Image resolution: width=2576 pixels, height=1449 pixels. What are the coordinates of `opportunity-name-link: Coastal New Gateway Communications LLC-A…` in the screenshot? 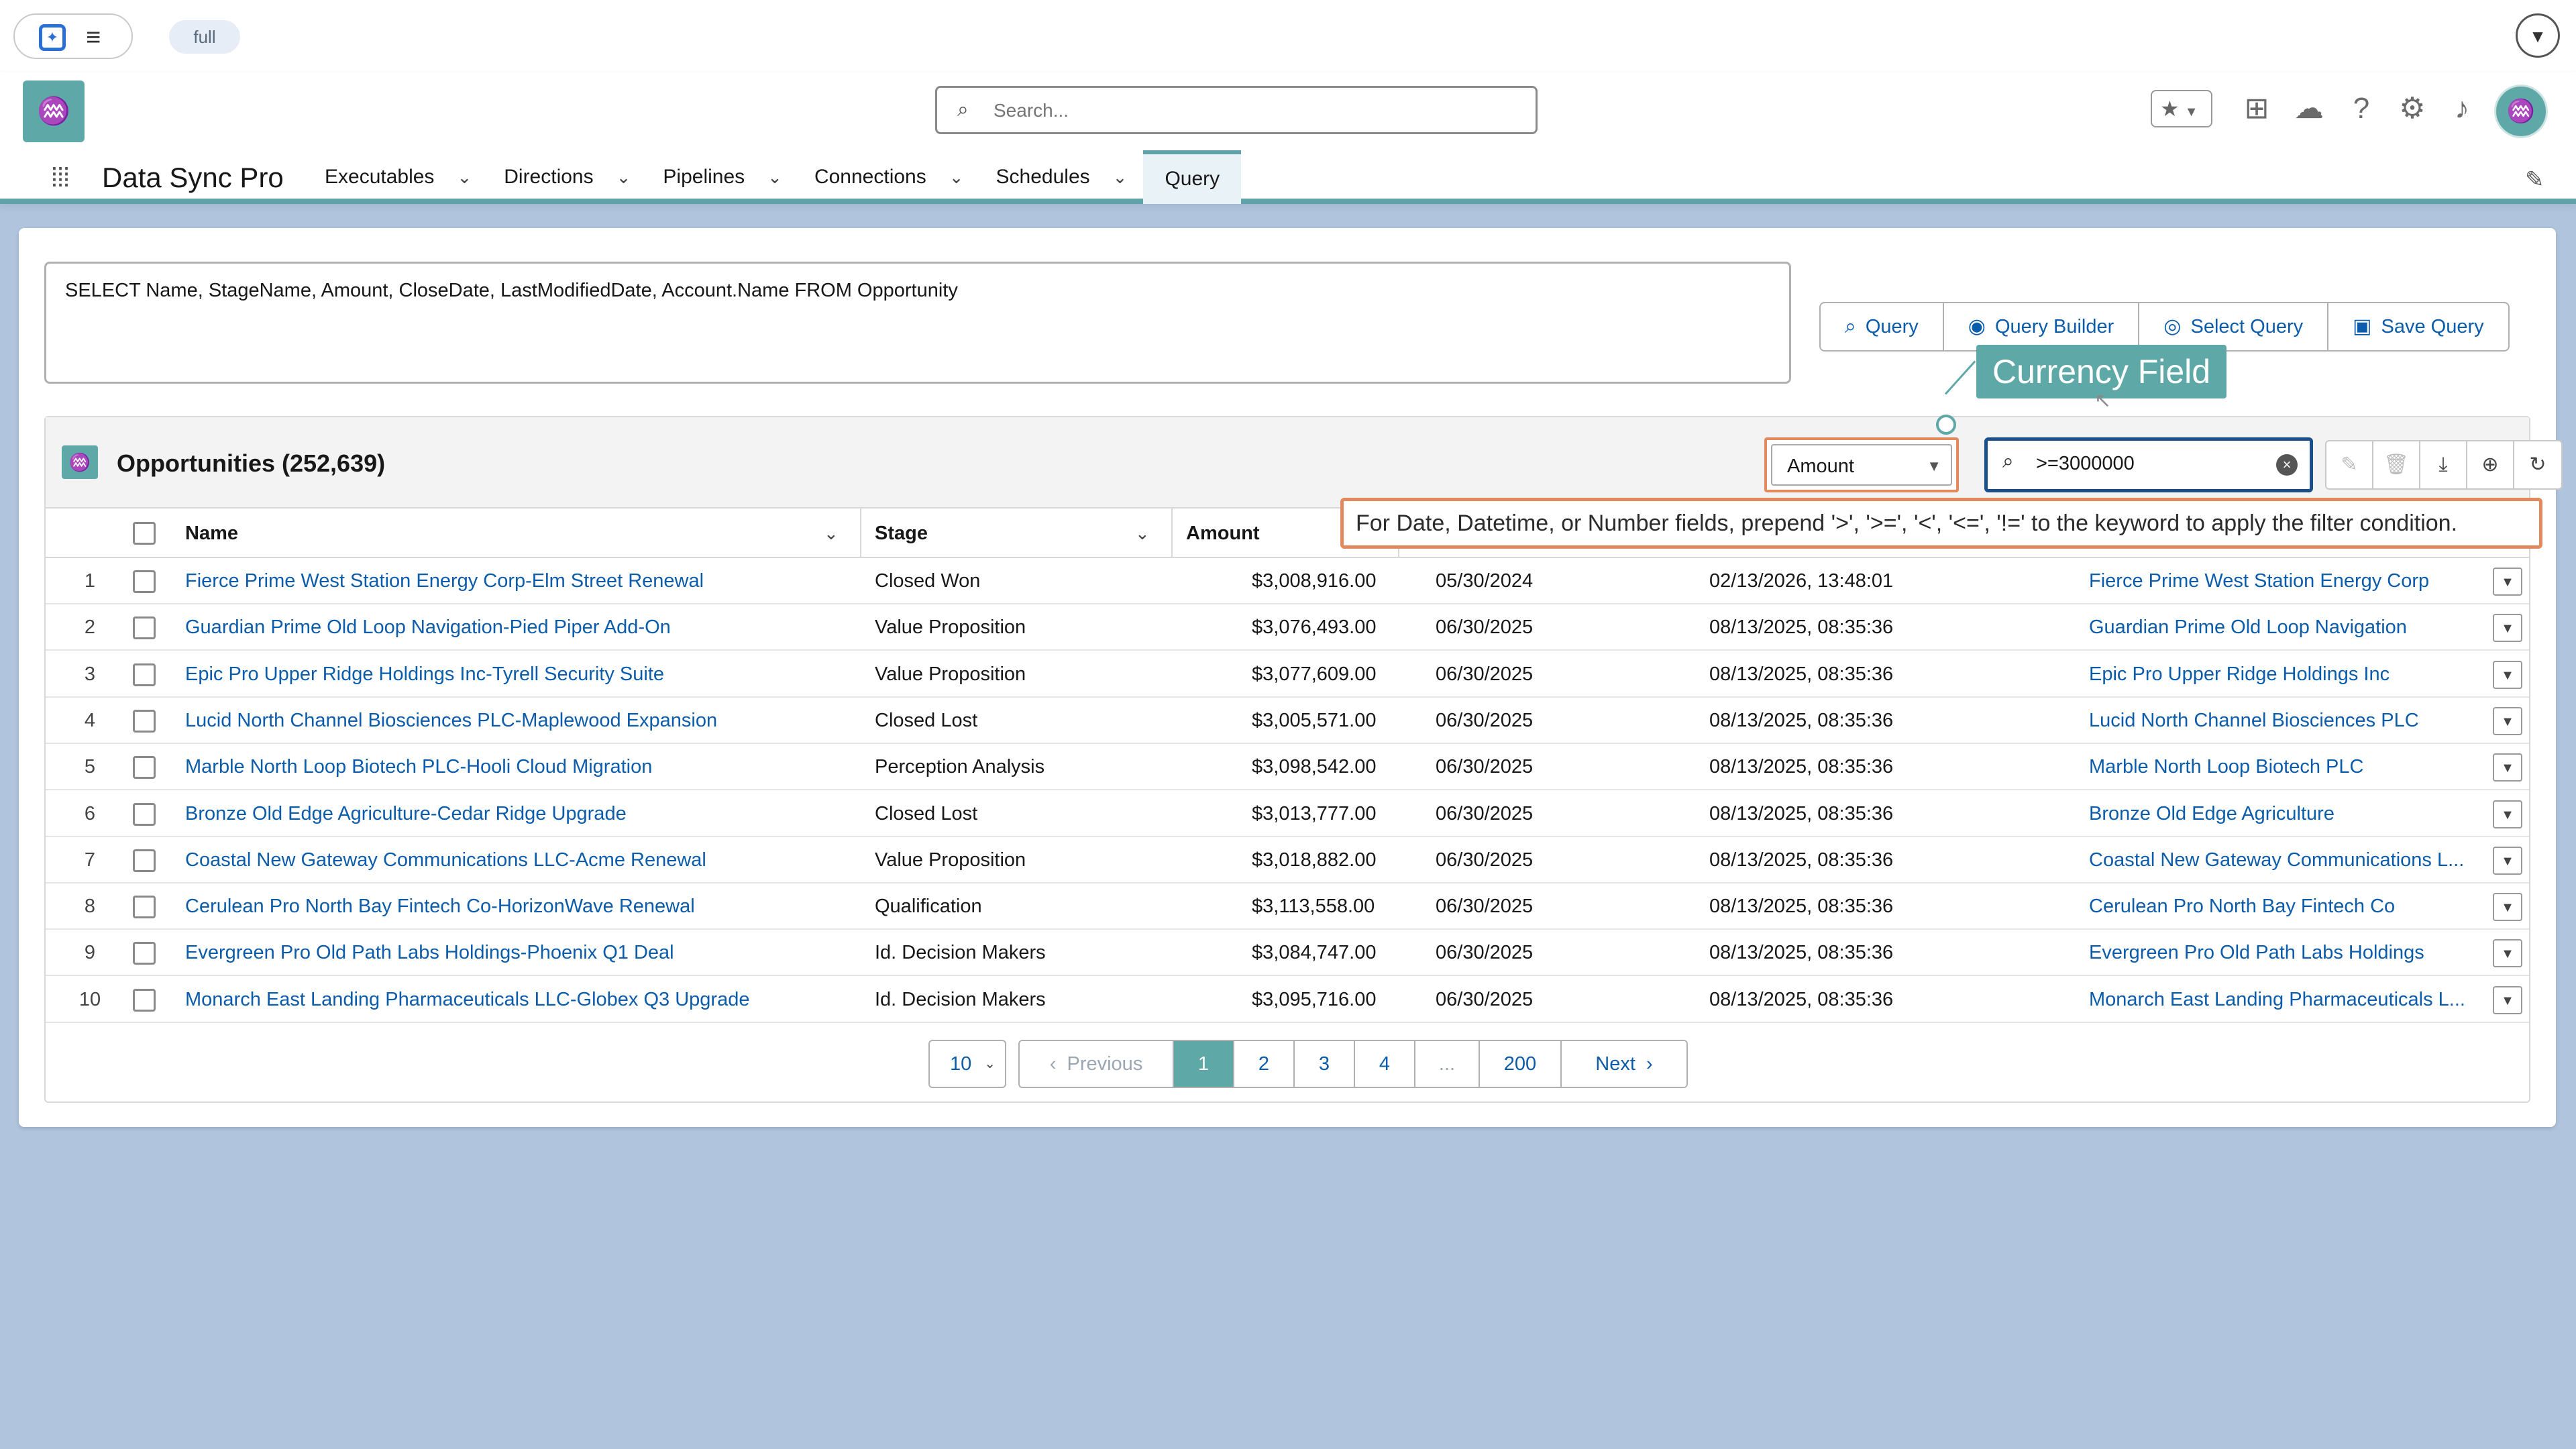 It's located at (517, 860).